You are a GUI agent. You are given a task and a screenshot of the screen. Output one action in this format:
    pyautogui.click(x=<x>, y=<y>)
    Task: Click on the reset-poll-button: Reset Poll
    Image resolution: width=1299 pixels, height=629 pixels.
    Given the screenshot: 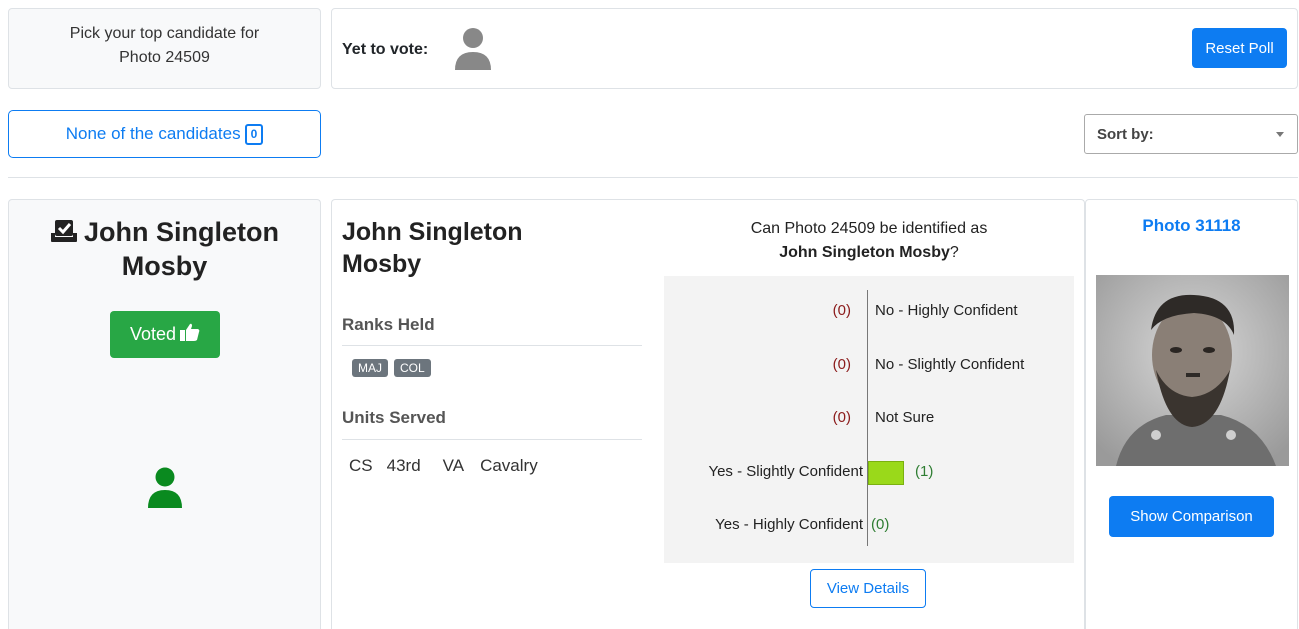 What is the action you would take?
    pyautogui.click(x=1239, y=48)
    